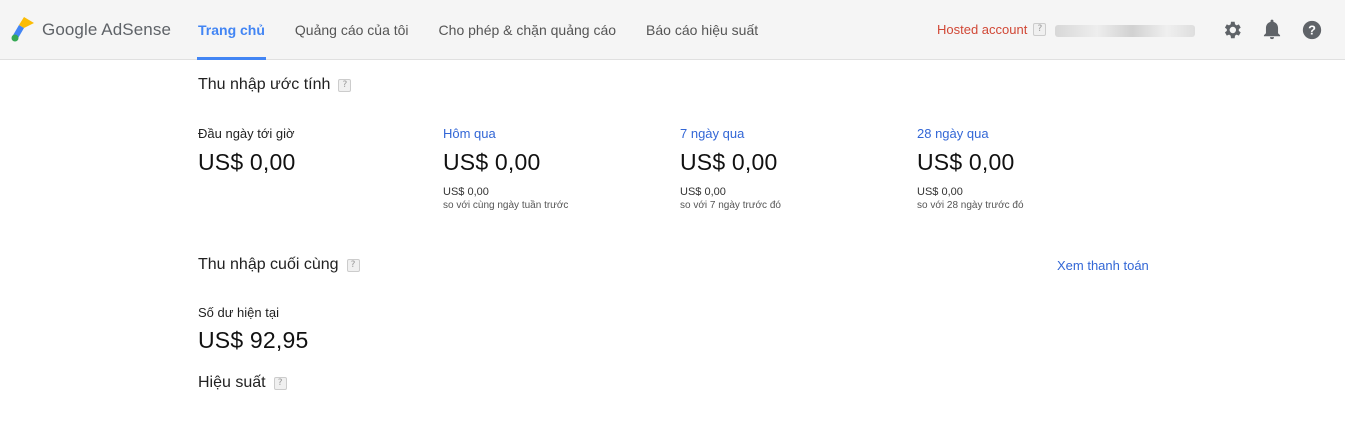 This screenshot has height=426, width=1345. I want to click on stat-label-link: 28 ngày qua, so click(970, 133).